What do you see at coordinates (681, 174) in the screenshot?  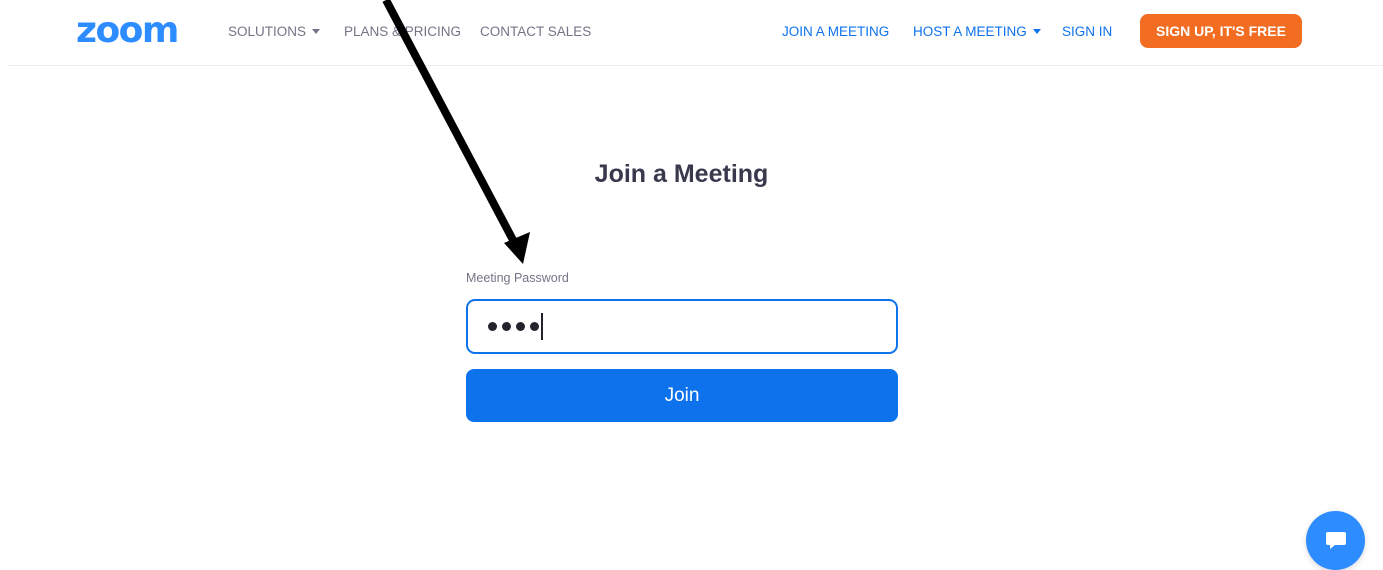 I see `page-title: Join a Meeting` at bounding box center [681, 174].